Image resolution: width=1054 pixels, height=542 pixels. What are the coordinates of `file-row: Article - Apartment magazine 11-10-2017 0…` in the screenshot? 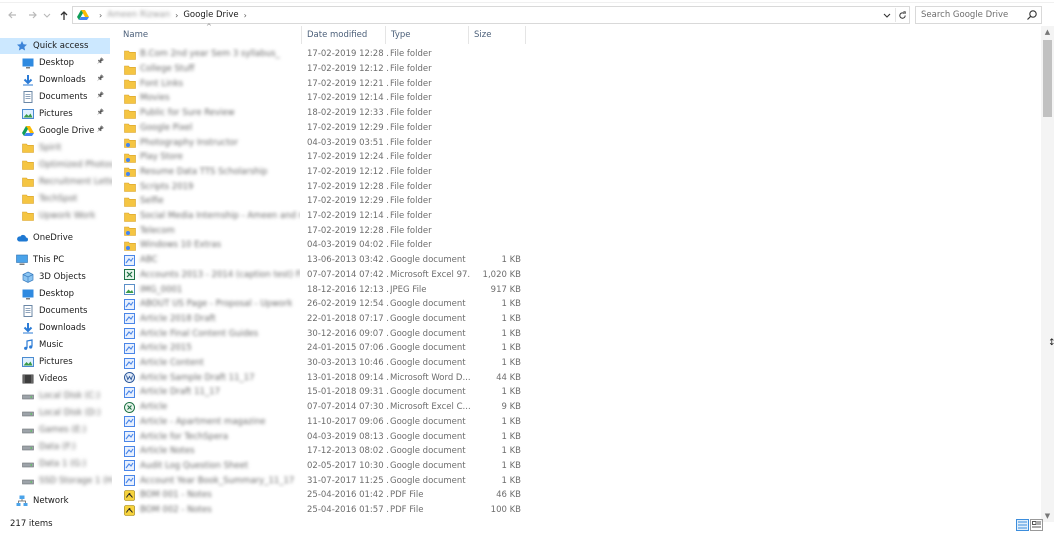 It's located at (323, 422).